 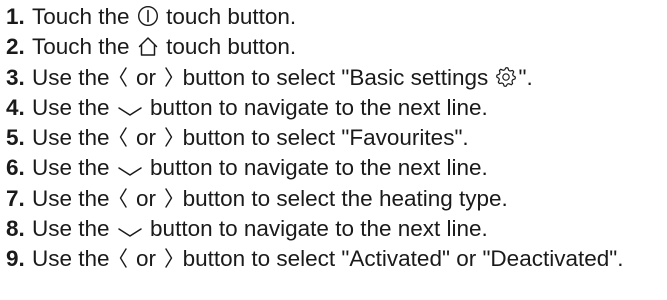 What do you see at coordinates (19, 47) in the screenshot?
I see `step-number: 2` at bounding box center [19, 47].